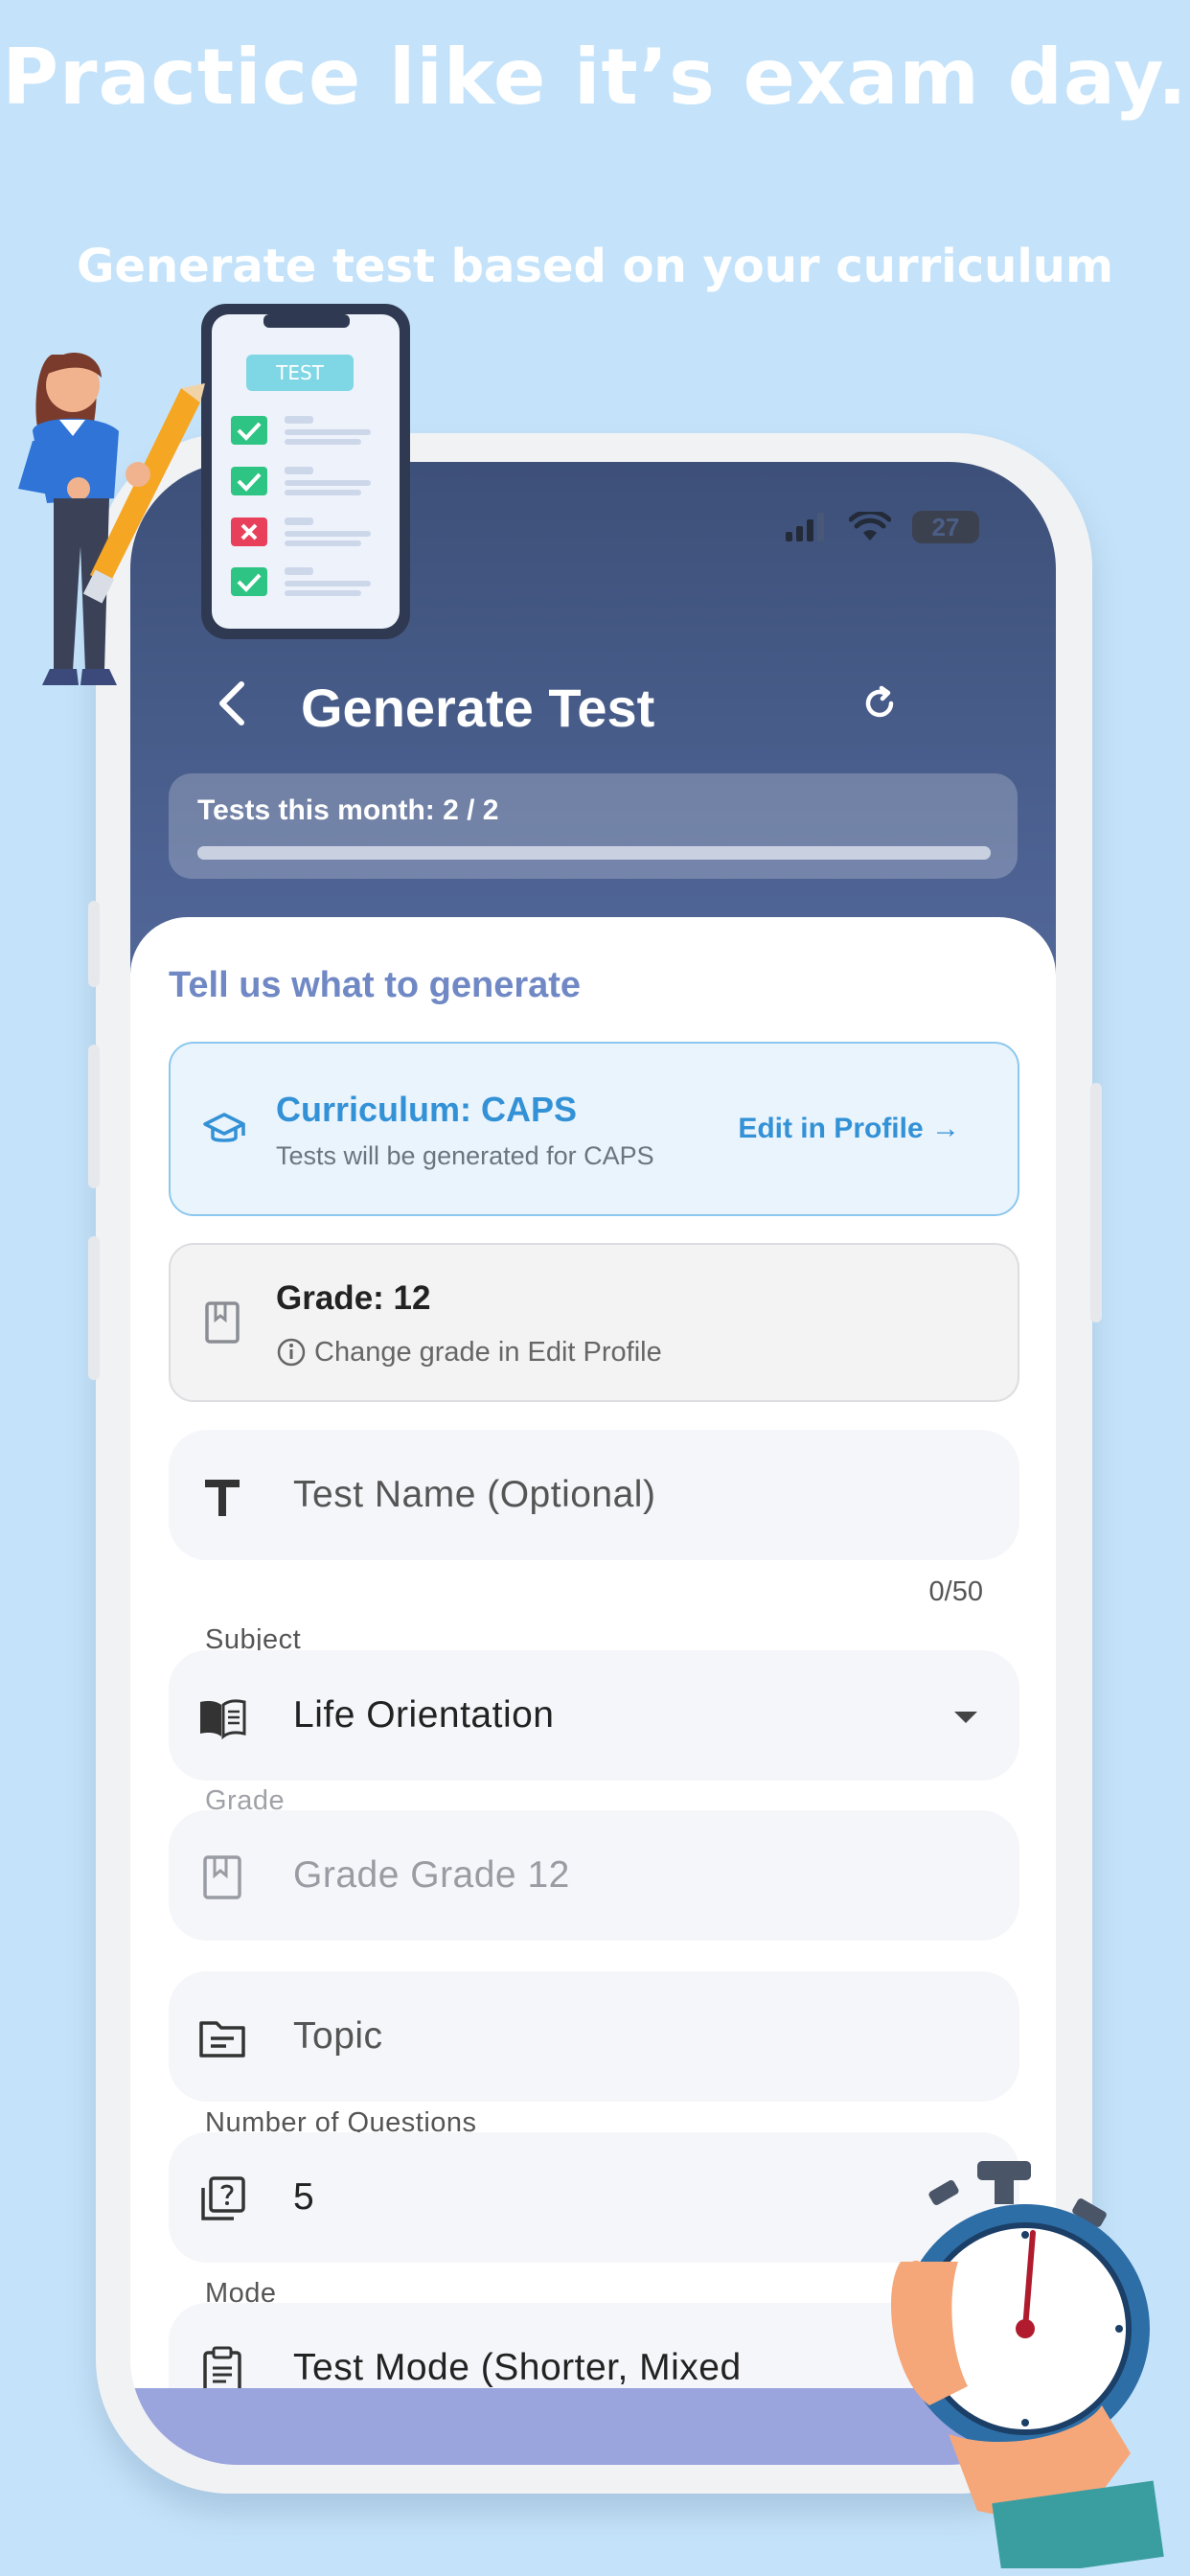 This screenshot has height=2576, width=1190. Describe the element at coordinates (966, 1717) in the screenshot. I see `dropdown-arrow-icon` at that location.